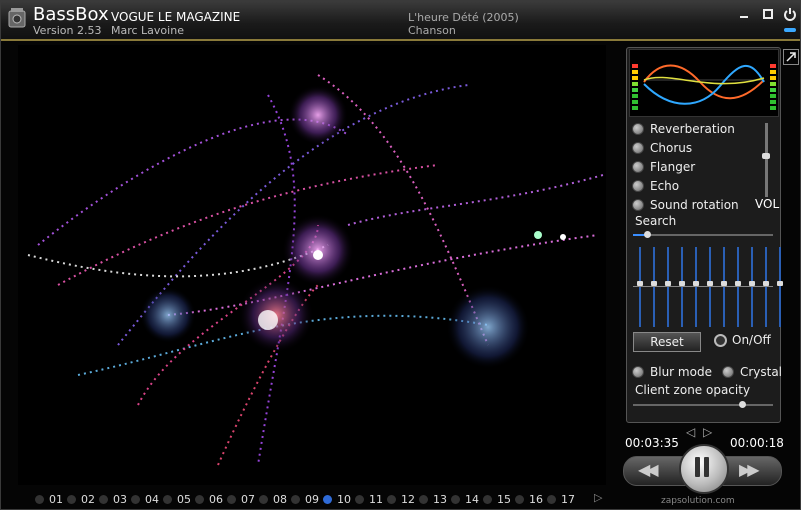 This screenshot has height=510, width=801. Describe the element at coordinates (690, 432) in the screenshot. I see `previous-track-icon: ◁` at that location.